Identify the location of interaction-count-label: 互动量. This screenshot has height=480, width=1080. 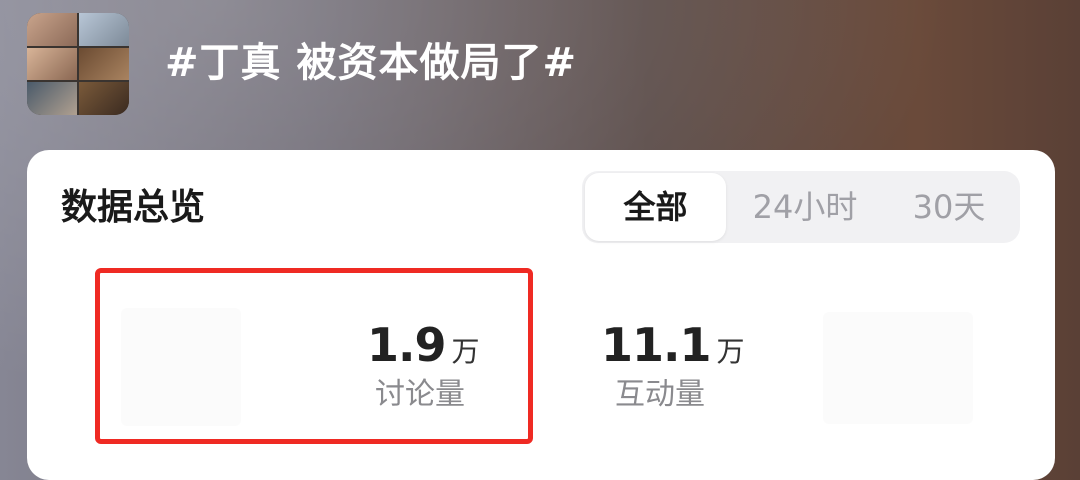
(660, 394).